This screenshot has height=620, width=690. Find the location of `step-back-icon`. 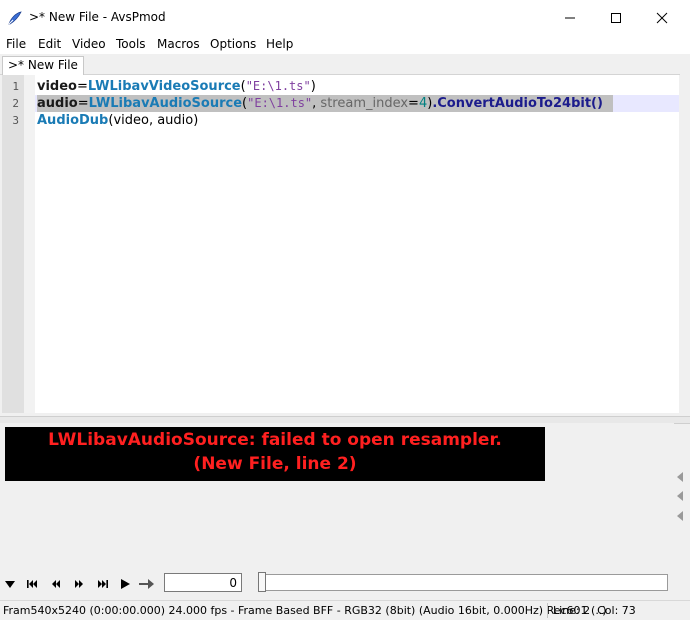

step-back-icon is located at coordinates (56, 584).